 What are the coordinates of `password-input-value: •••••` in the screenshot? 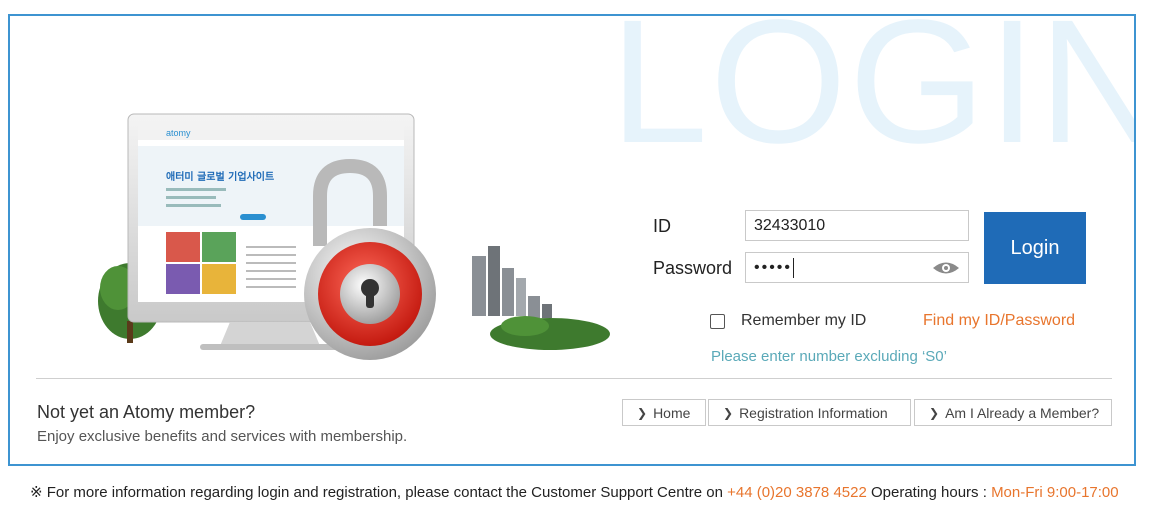 It's located at (773, 267).